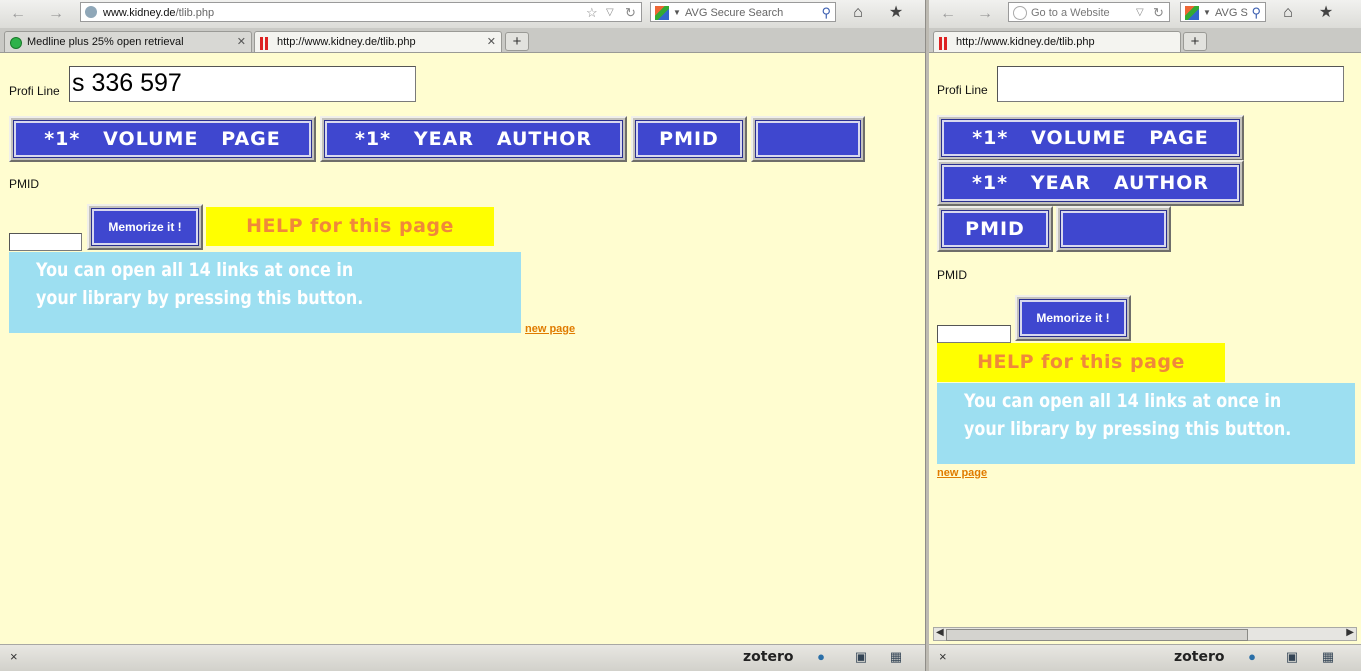 This screenshot has height=671, width=1361. Describe the element at coordinates (139, 13) in the screenshot. I see `url-domain: www.kidney.de` at that location.